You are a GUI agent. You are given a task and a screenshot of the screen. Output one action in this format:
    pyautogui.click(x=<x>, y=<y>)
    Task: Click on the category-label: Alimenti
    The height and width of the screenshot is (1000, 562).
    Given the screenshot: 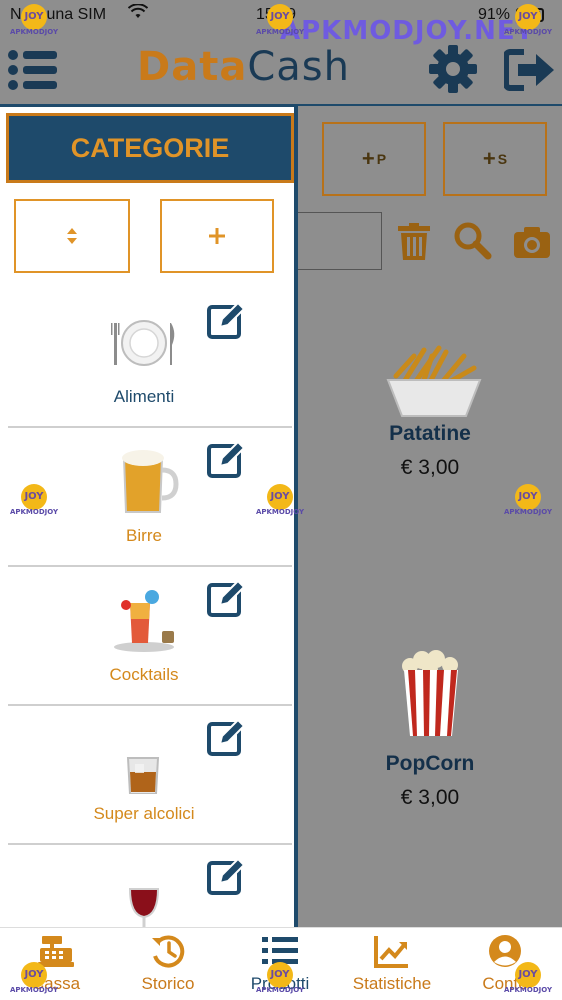 What is the action you would take?
    pyautogui.click(x=144, y=396)
    